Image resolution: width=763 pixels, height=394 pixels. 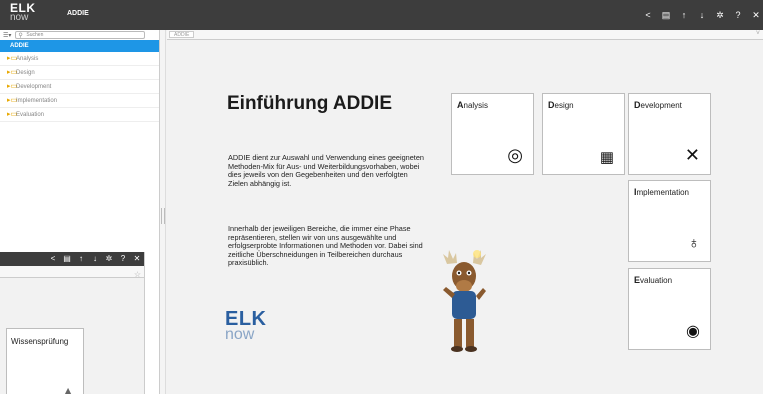 I want to click on card-analysis: Analysis ◎, so click(x=492, y=134).